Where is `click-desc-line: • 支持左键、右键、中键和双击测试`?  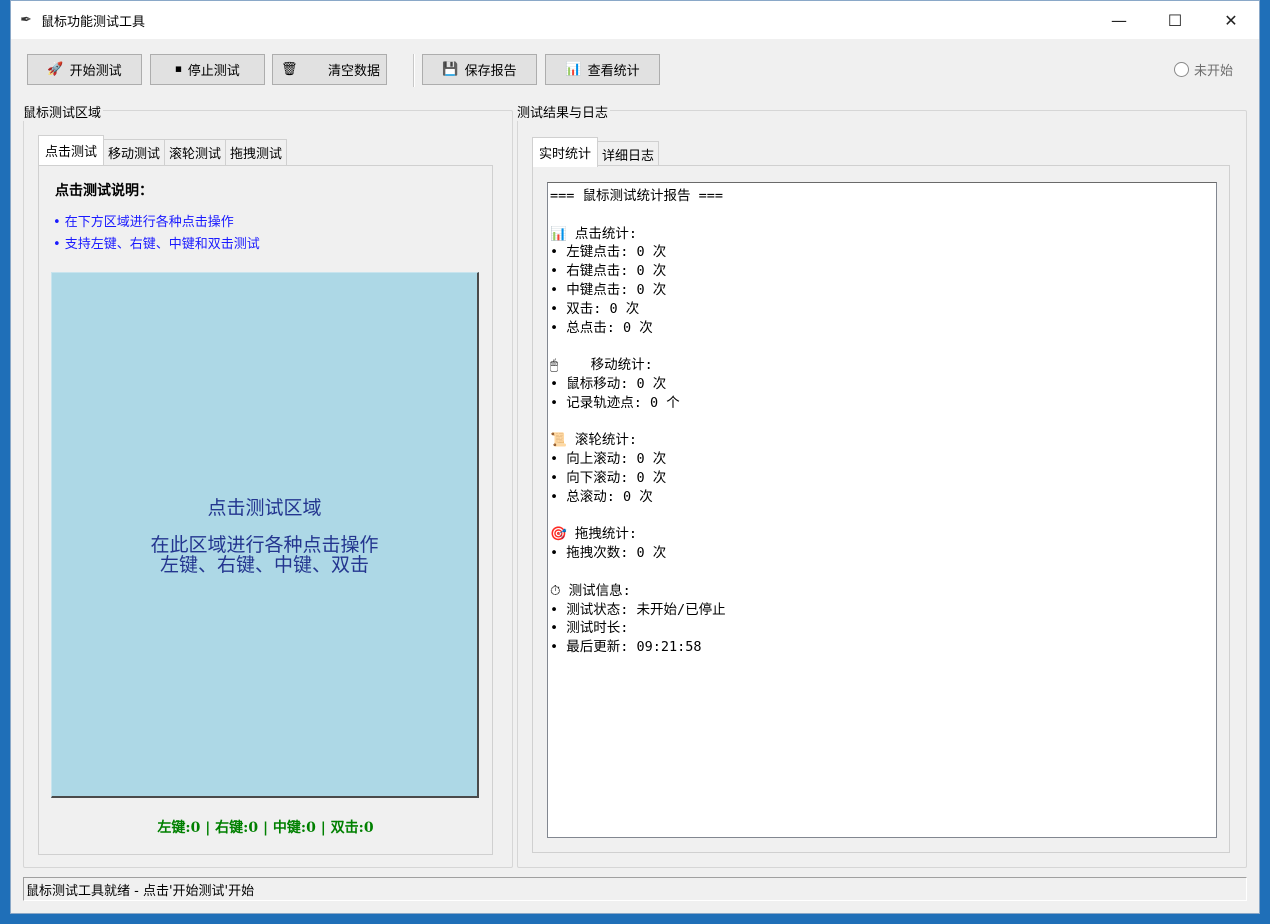 click-desc-line: • 支持左键、右键、中键和双击测试 is located at coordinates (156, 244).